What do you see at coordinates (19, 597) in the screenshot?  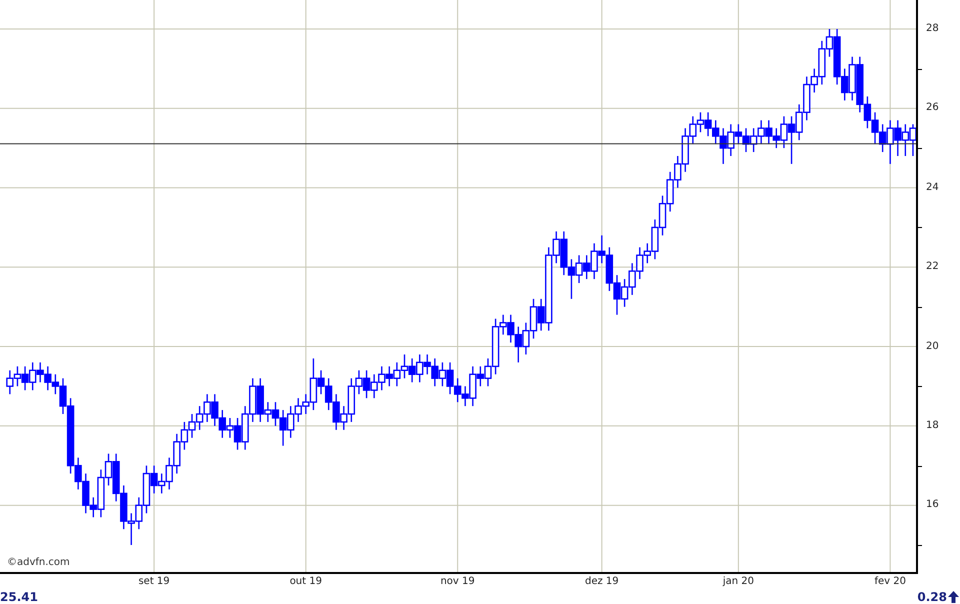 I see `last-price: 25.41` at bounding box center [19, 597].